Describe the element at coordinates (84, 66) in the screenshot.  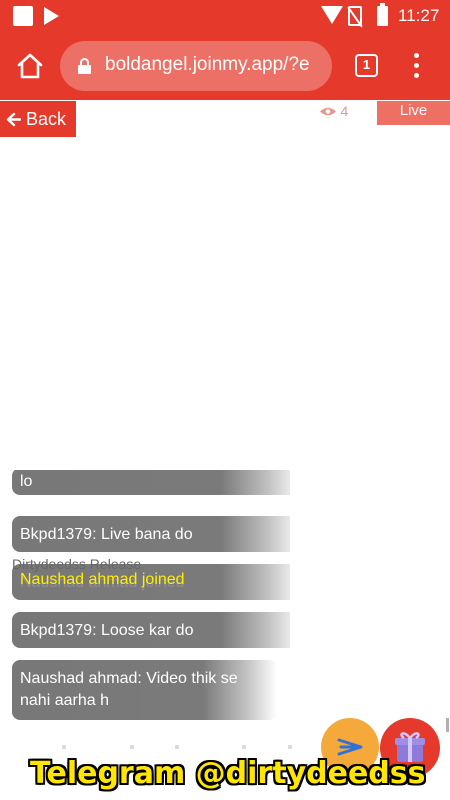
I see `lock-icon` at that location.